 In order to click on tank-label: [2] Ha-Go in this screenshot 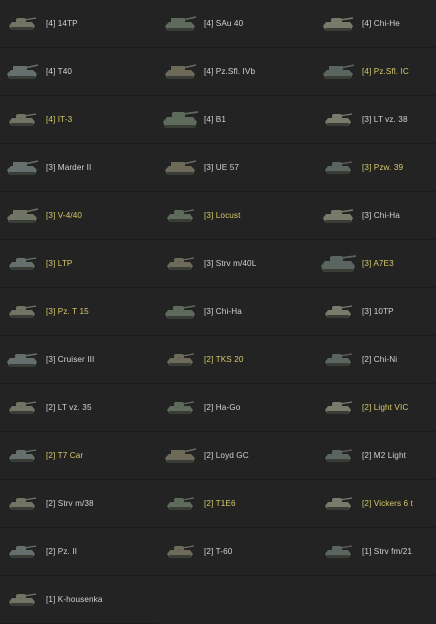, I will do `click(222, 407)`.